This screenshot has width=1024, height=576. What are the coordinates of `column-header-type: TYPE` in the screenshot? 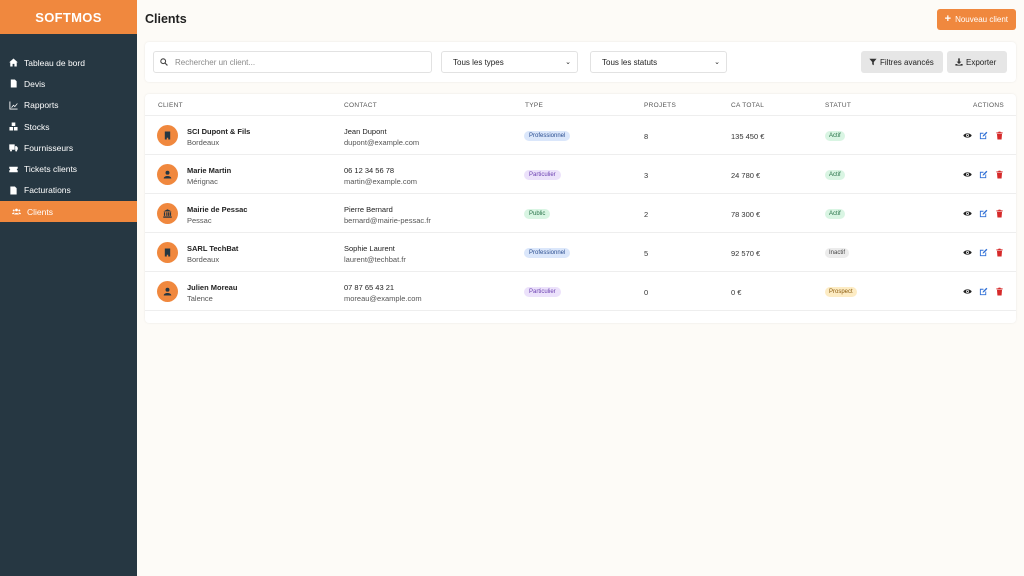 It's located at (534, 105).